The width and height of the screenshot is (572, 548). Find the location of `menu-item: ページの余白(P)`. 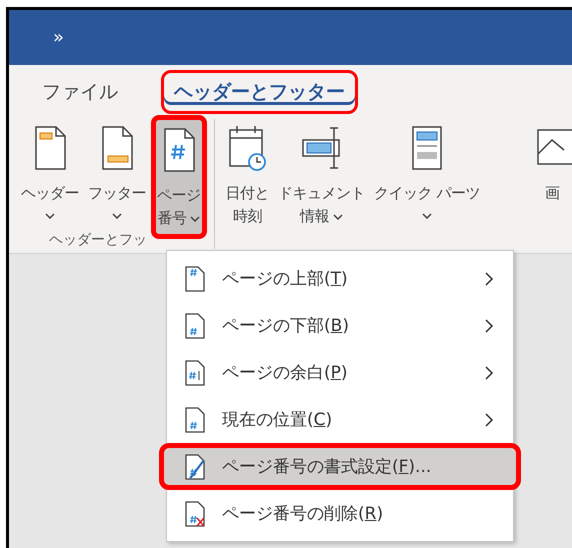

menu-item: ページの余白(P) is located at coordinates (340, 372).